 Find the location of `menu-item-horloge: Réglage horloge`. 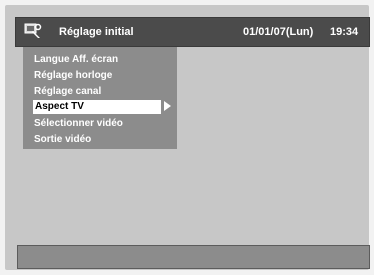

menu-item-horloge: Réglage horloge is located at coordinates (73, 76).